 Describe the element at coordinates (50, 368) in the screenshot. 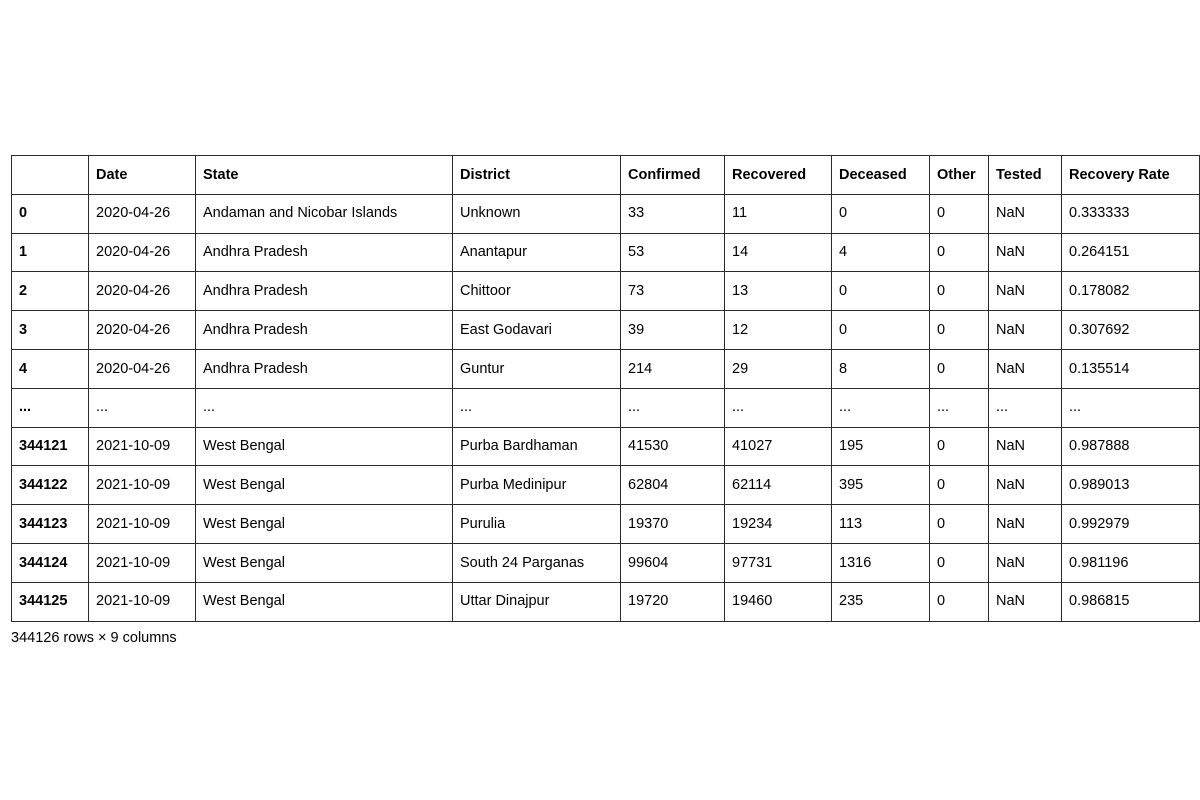

I see `row-index: 4` at that location.